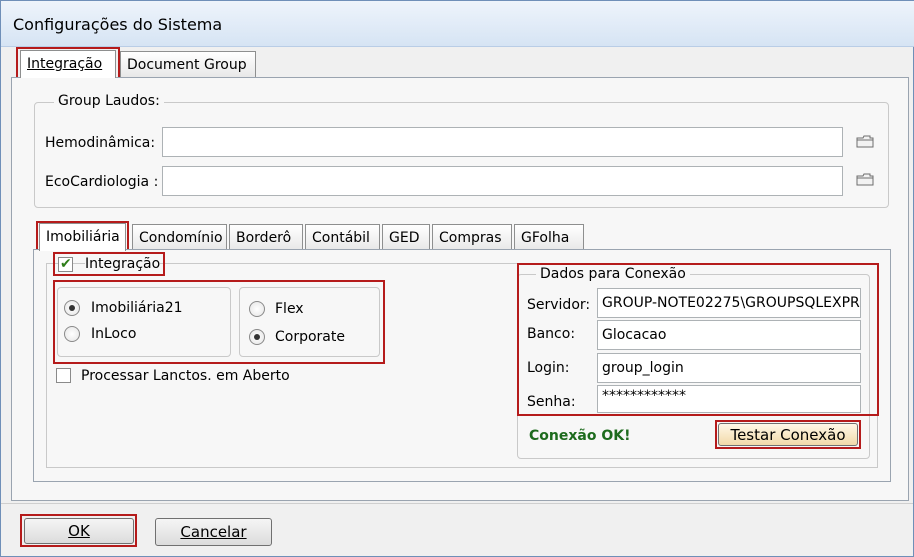 This screenshot has width=914, height=557. I want to click on radio-imobiliaria21-label: Imobiliária21, so click(137, 308).